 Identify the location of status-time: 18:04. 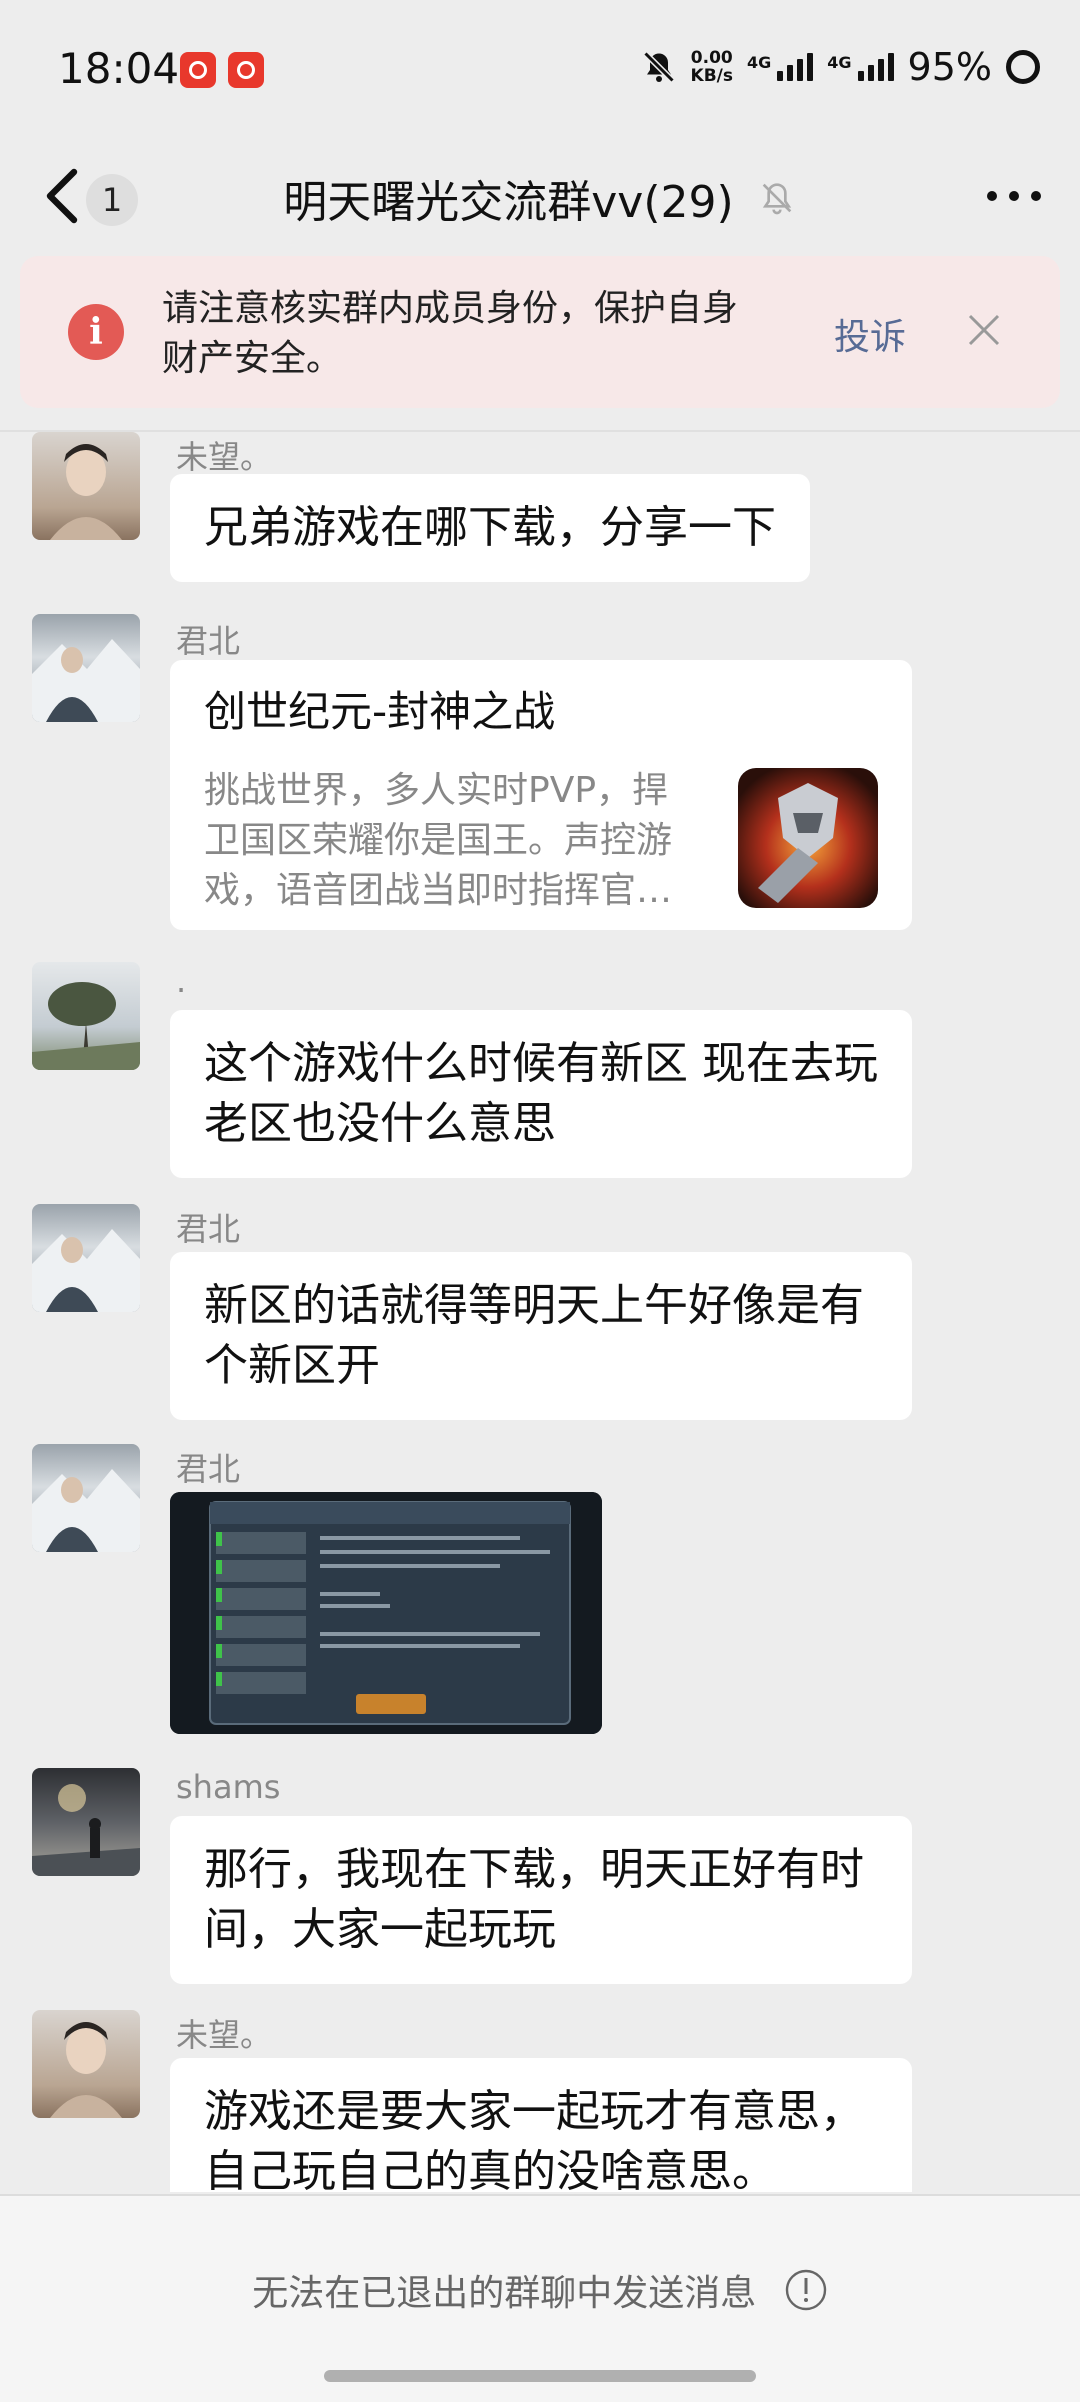
(119, 68).